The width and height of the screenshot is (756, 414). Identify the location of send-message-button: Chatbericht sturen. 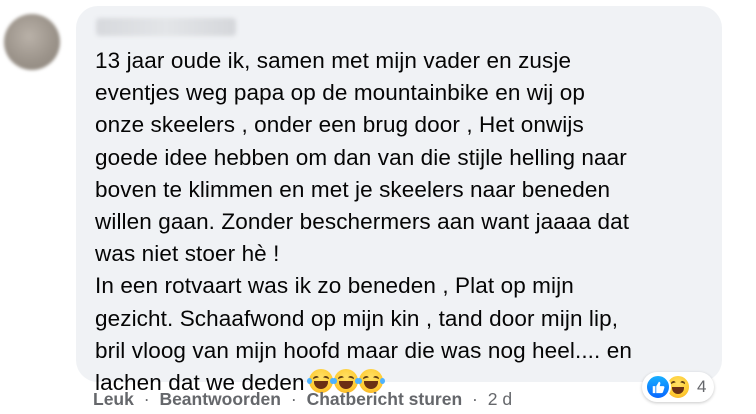
(385, 399).